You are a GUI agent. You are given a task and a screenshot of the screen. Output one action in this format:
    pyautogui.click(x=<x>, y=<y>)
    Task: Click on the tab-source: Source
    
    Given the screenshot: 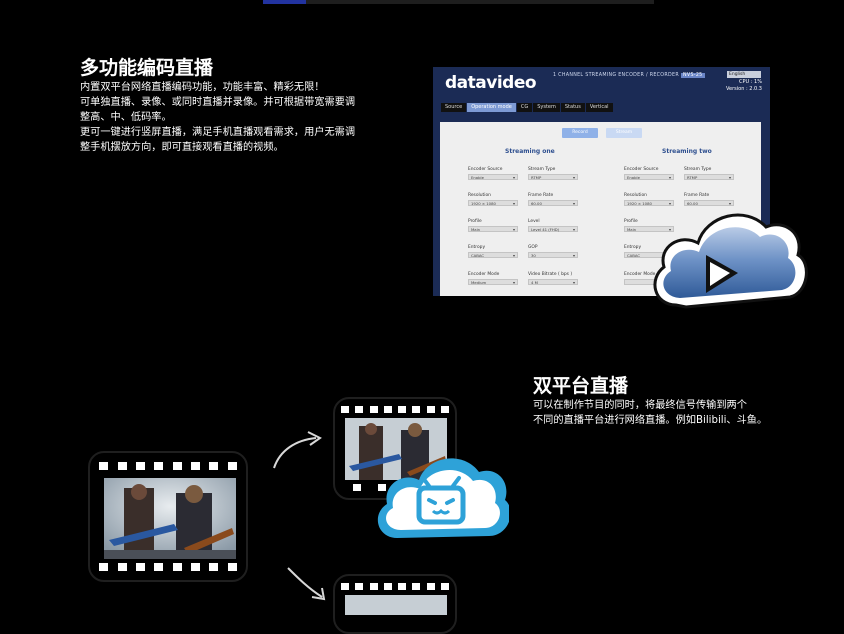 What is the action you would take?
    pyautogui.click(x=454, y=107)
    